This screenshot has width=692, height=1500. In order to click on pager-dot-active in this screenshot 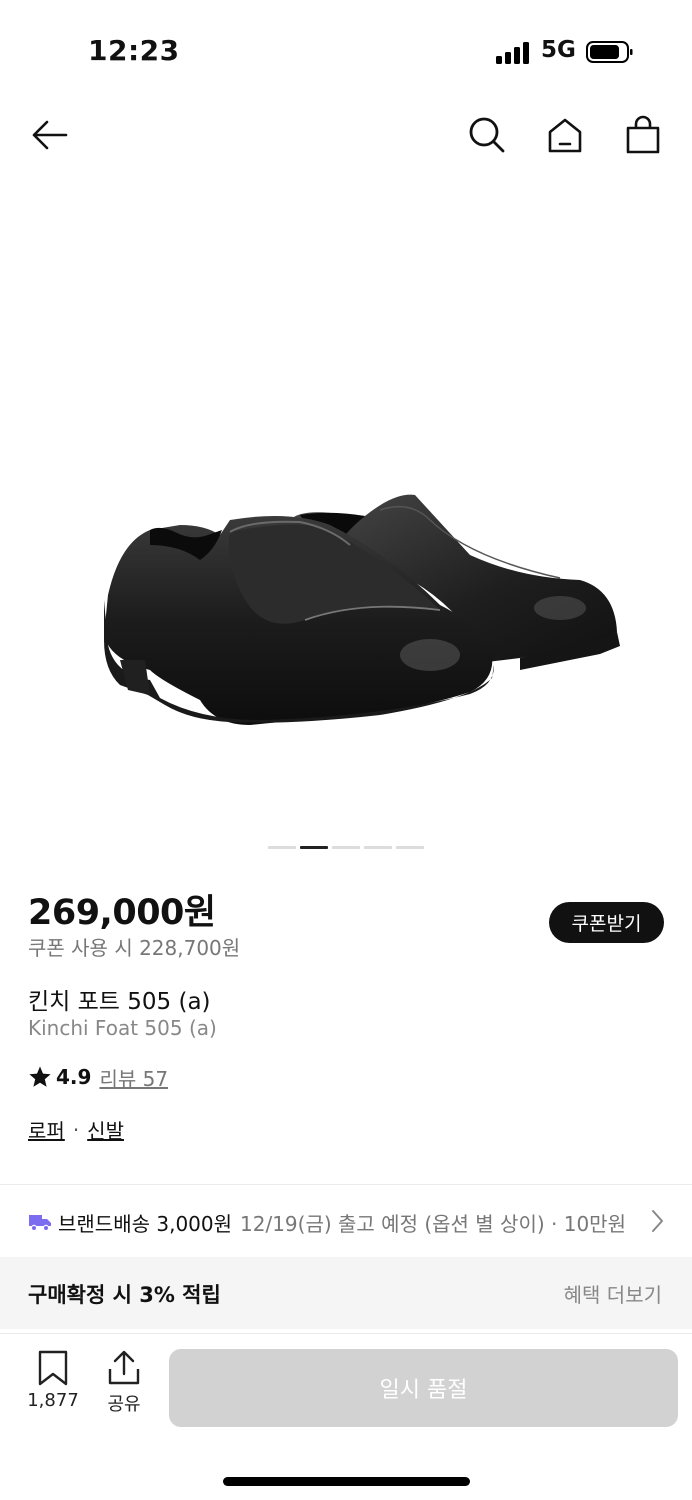, I will do `click(314, 847)`.